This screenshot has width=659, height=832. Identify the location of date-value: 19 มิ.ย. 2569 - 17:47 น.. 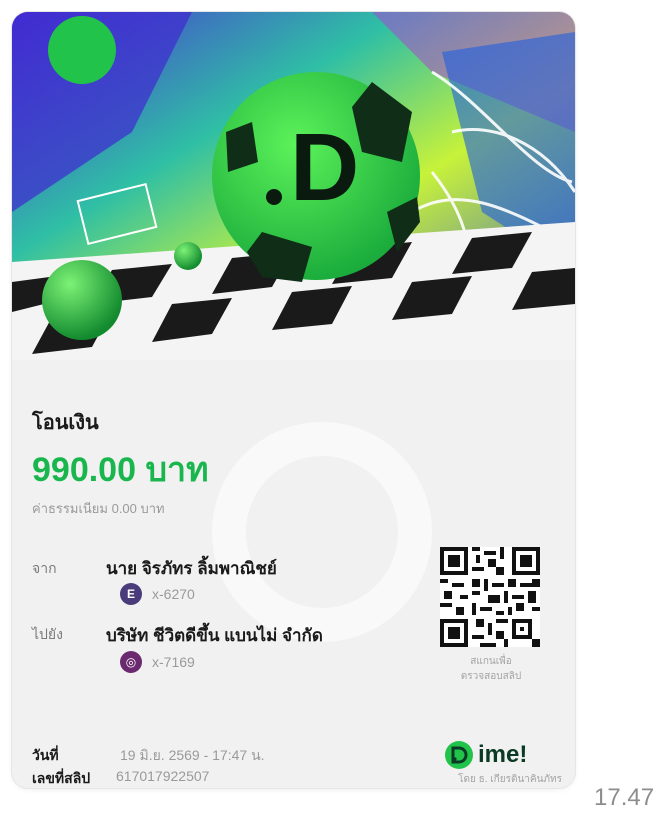
(192, 755).